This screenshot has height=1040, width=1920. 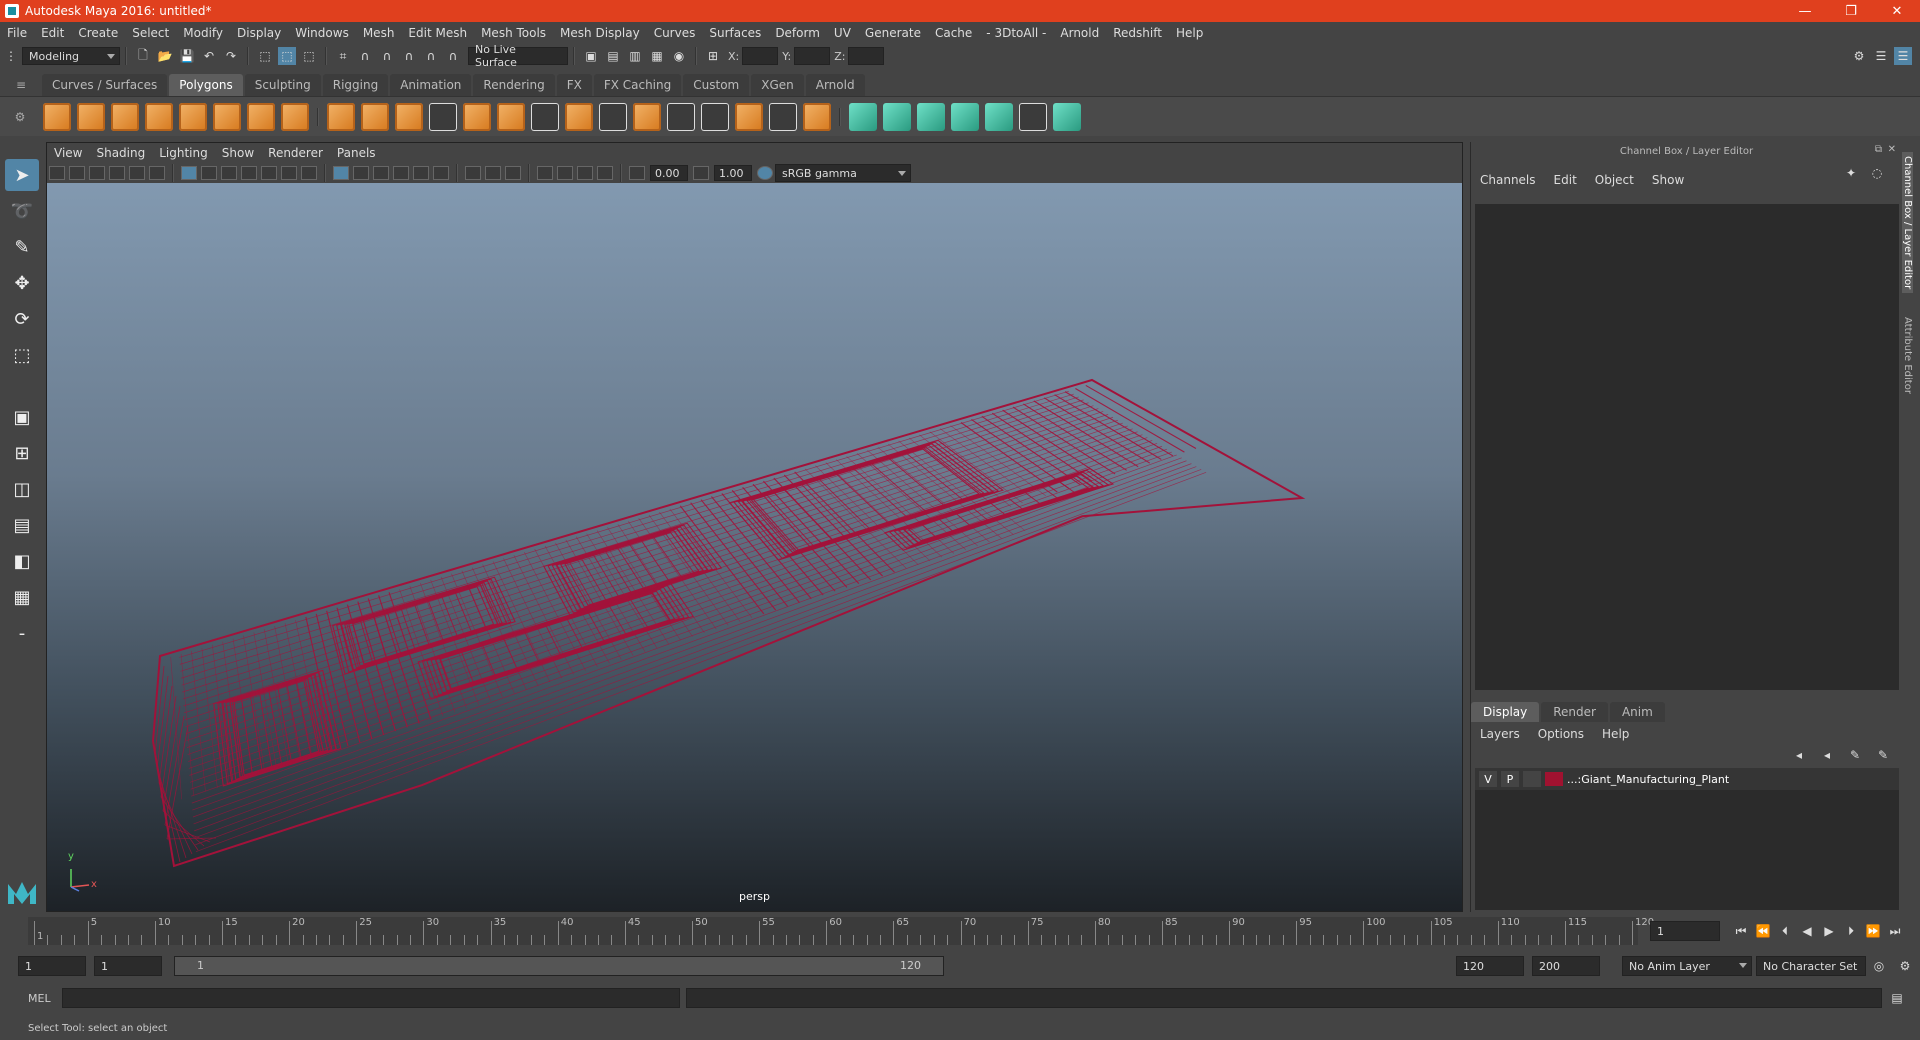 What do you see at coordinates (1855, 755) in the screenshot?
I see `new-empty-layer-icon: ✎` at bounding box center [1855, 755].